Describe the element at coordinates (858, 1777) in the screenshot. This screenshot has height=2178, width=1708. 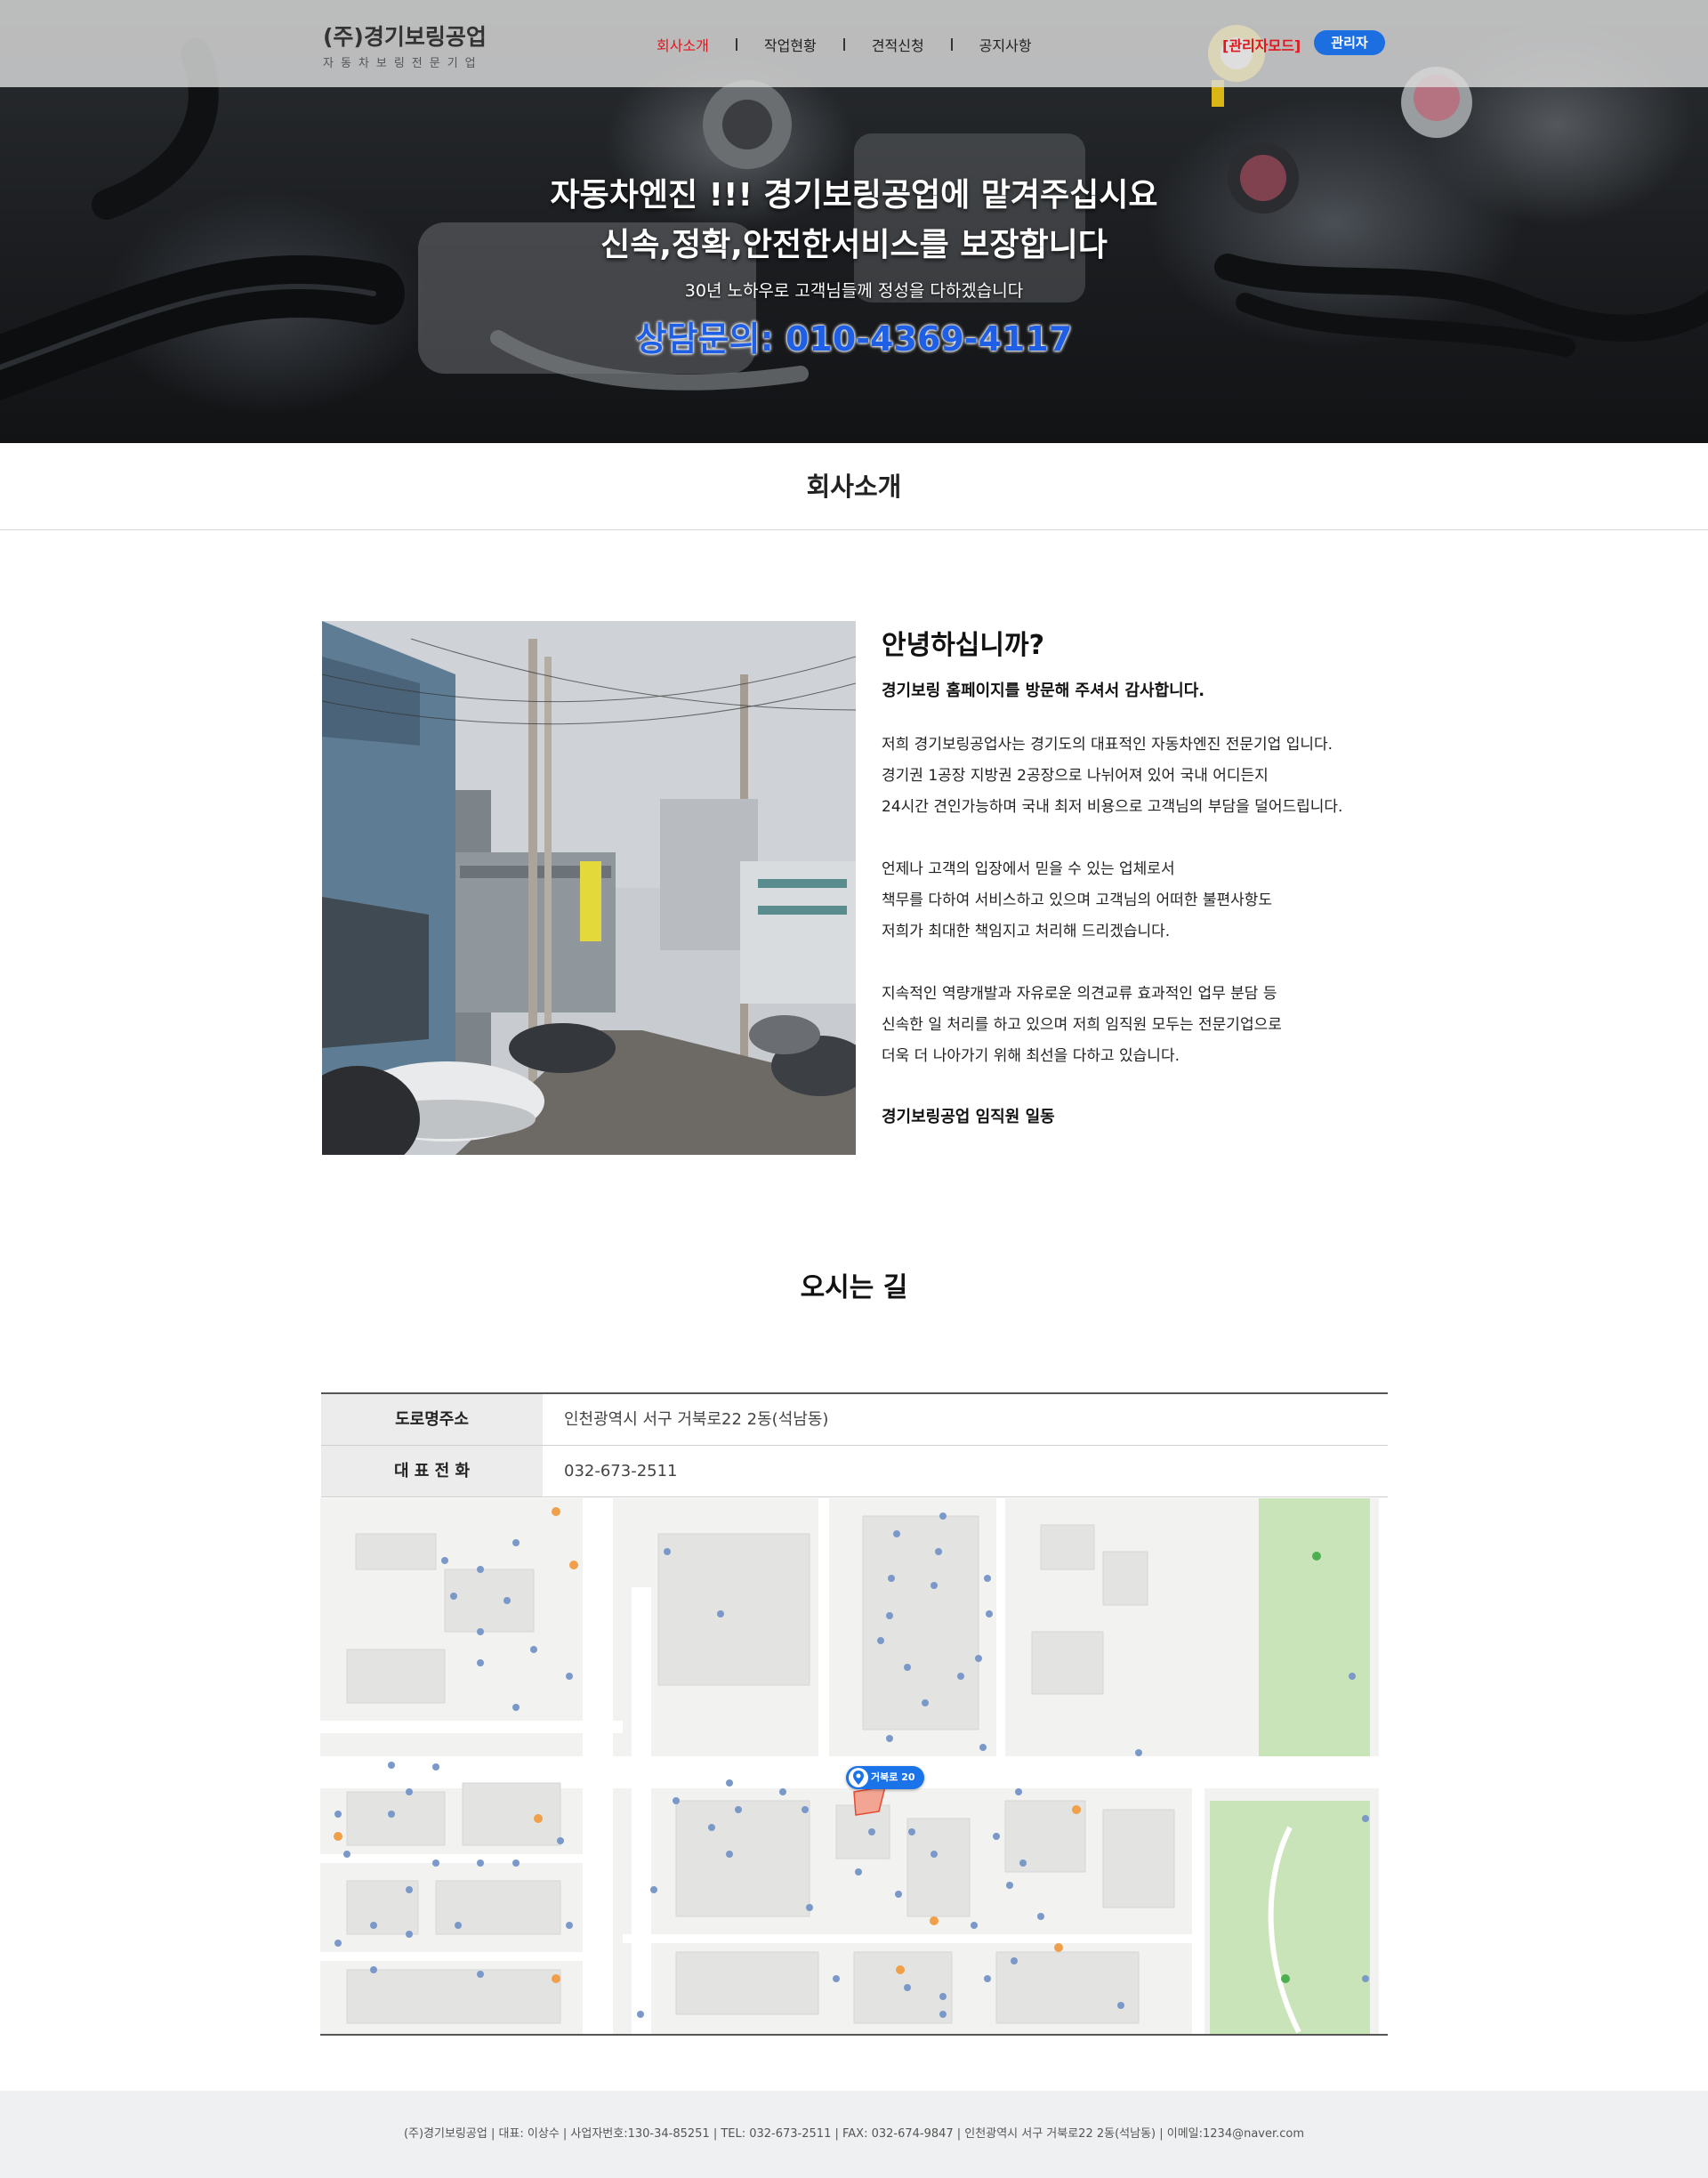
I see `map-pin-icon` at that location.